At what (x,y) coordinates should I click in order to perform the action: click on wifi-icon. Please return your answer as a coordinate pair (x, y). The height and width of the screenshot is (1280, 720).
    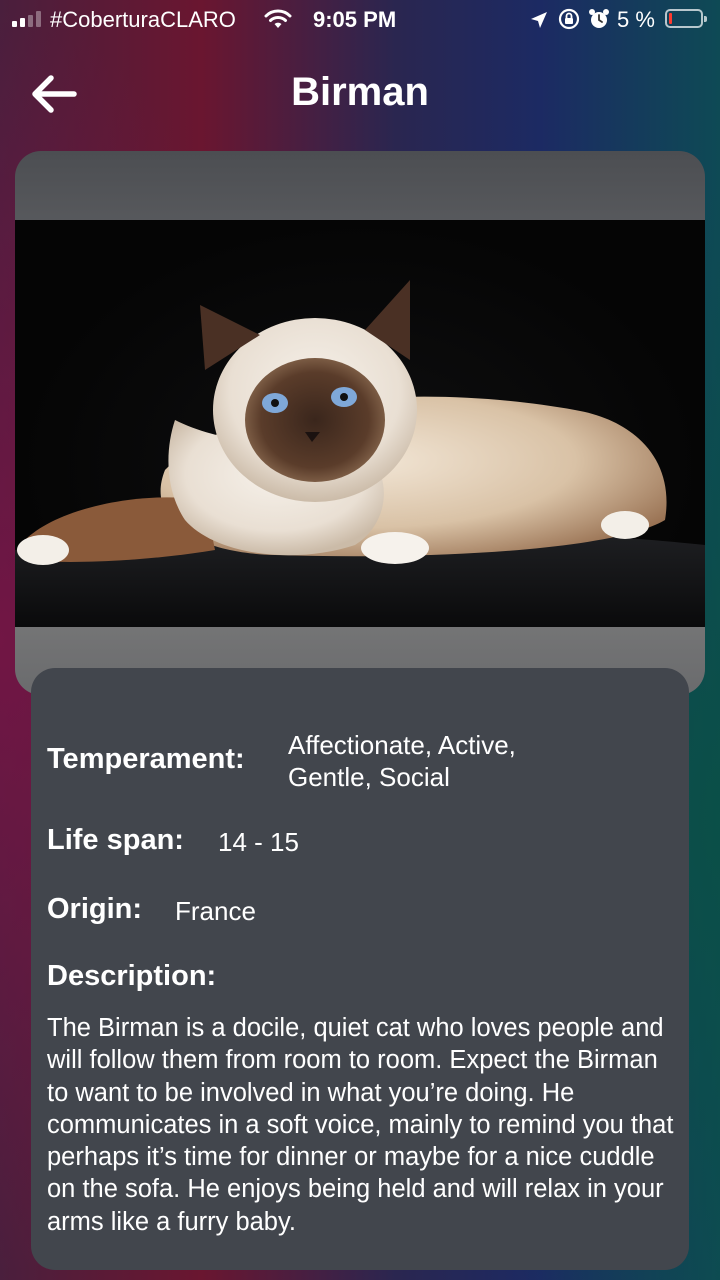
    Looking at the image, I should click on (278, 18).